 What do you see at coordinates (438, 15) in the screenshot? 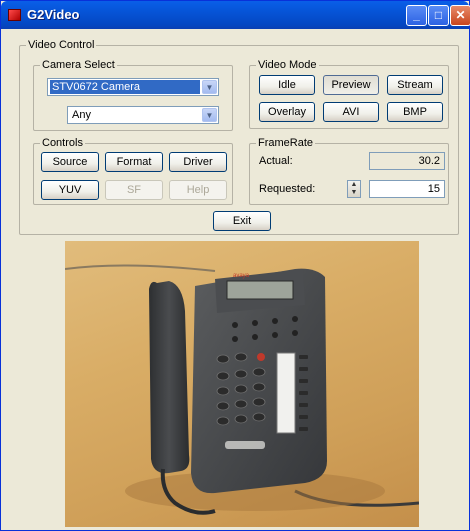
I see `maximize-icon: □` at bounding box center [438, 15].